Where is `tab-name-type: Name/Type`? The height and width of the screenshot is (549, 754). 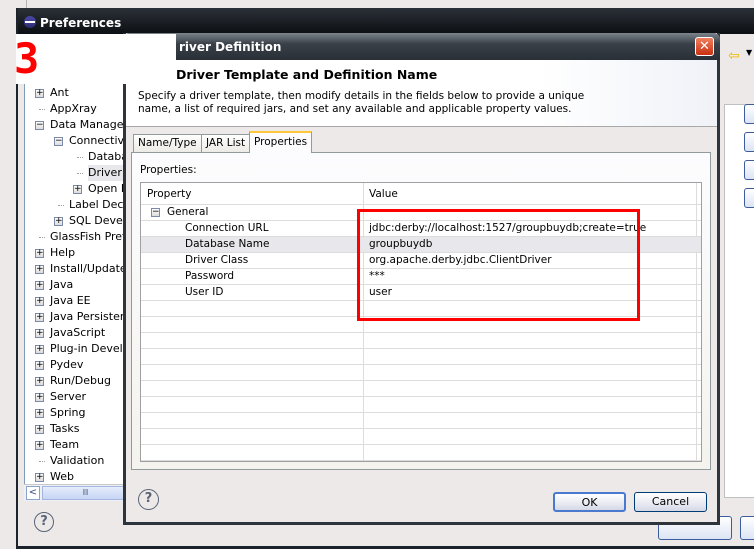
tab-name-type: Name/Type is located at coordinates (167, 143).